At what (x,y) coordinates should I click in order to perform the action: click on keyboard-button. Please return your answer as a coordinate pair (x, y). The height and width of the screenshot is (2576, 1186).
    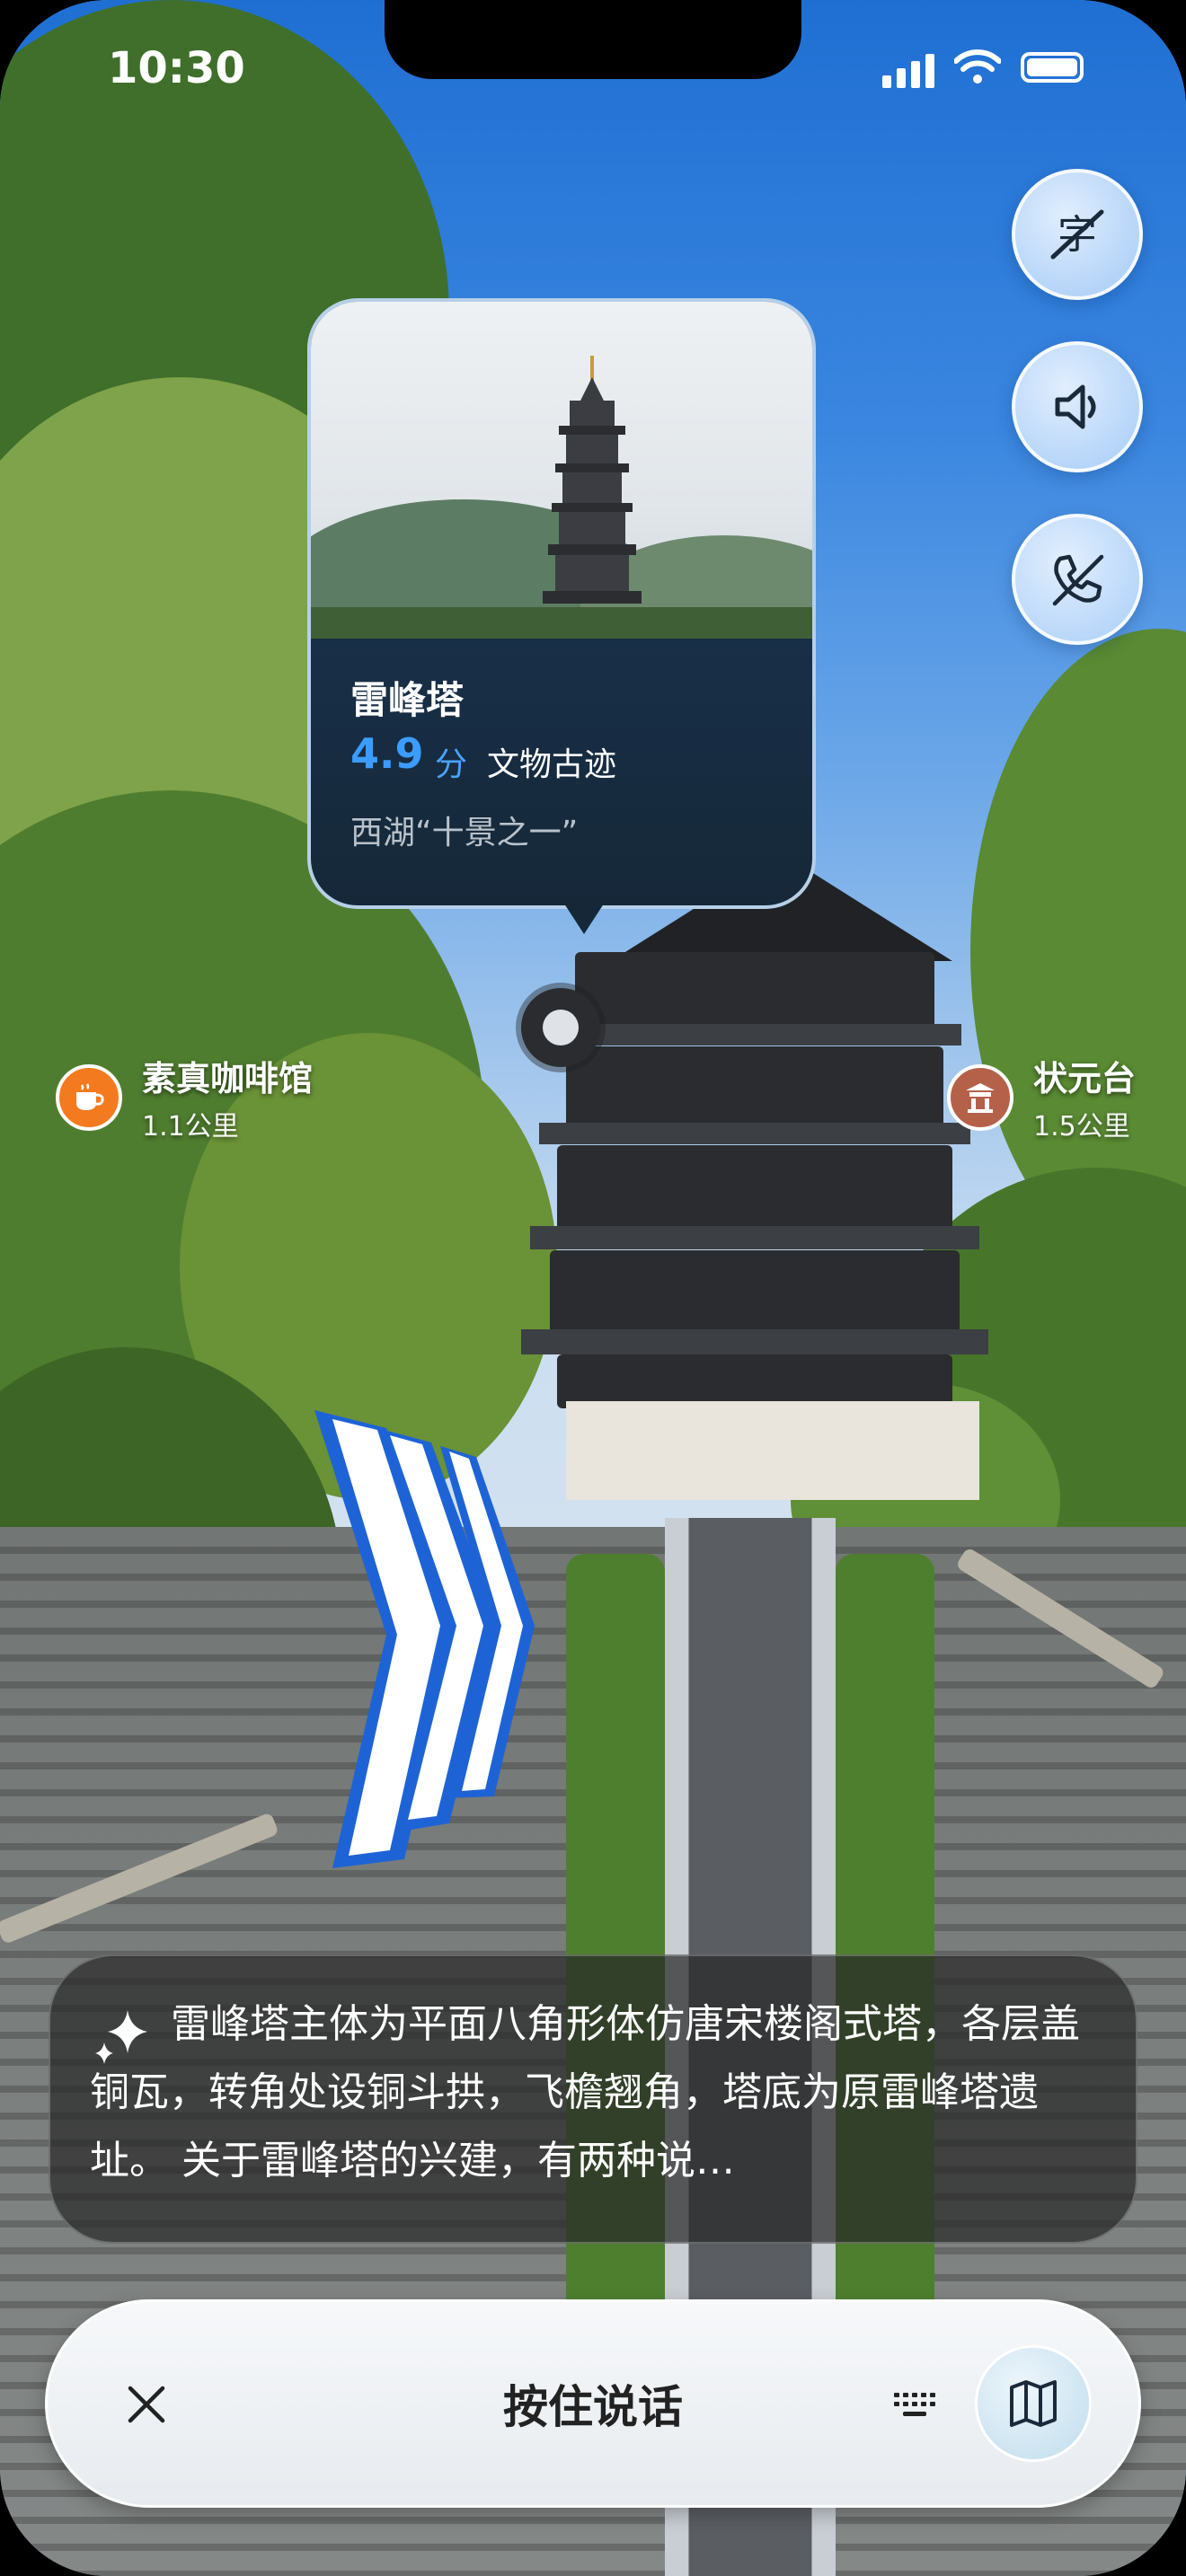
    Looking at the image, I should click on (914, 2405).